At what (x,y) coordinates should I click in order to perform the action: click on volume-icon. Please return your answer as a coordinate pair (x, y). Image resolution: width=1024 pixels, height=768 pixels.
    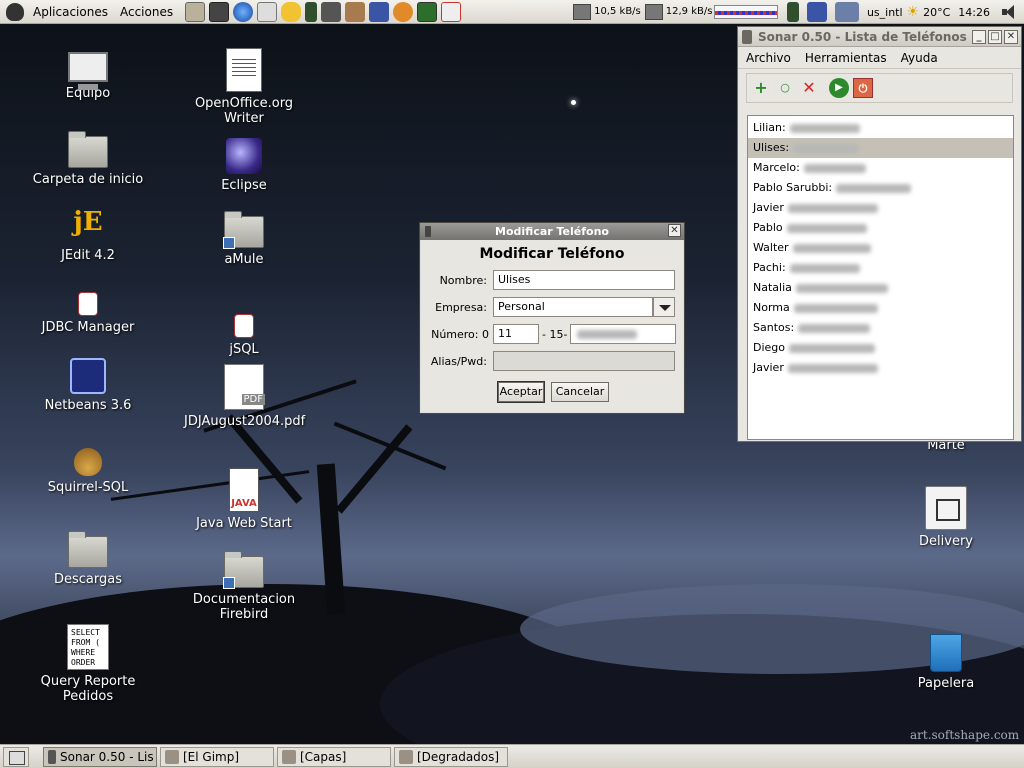
    Looking at the image, I should click on (1009, 12).